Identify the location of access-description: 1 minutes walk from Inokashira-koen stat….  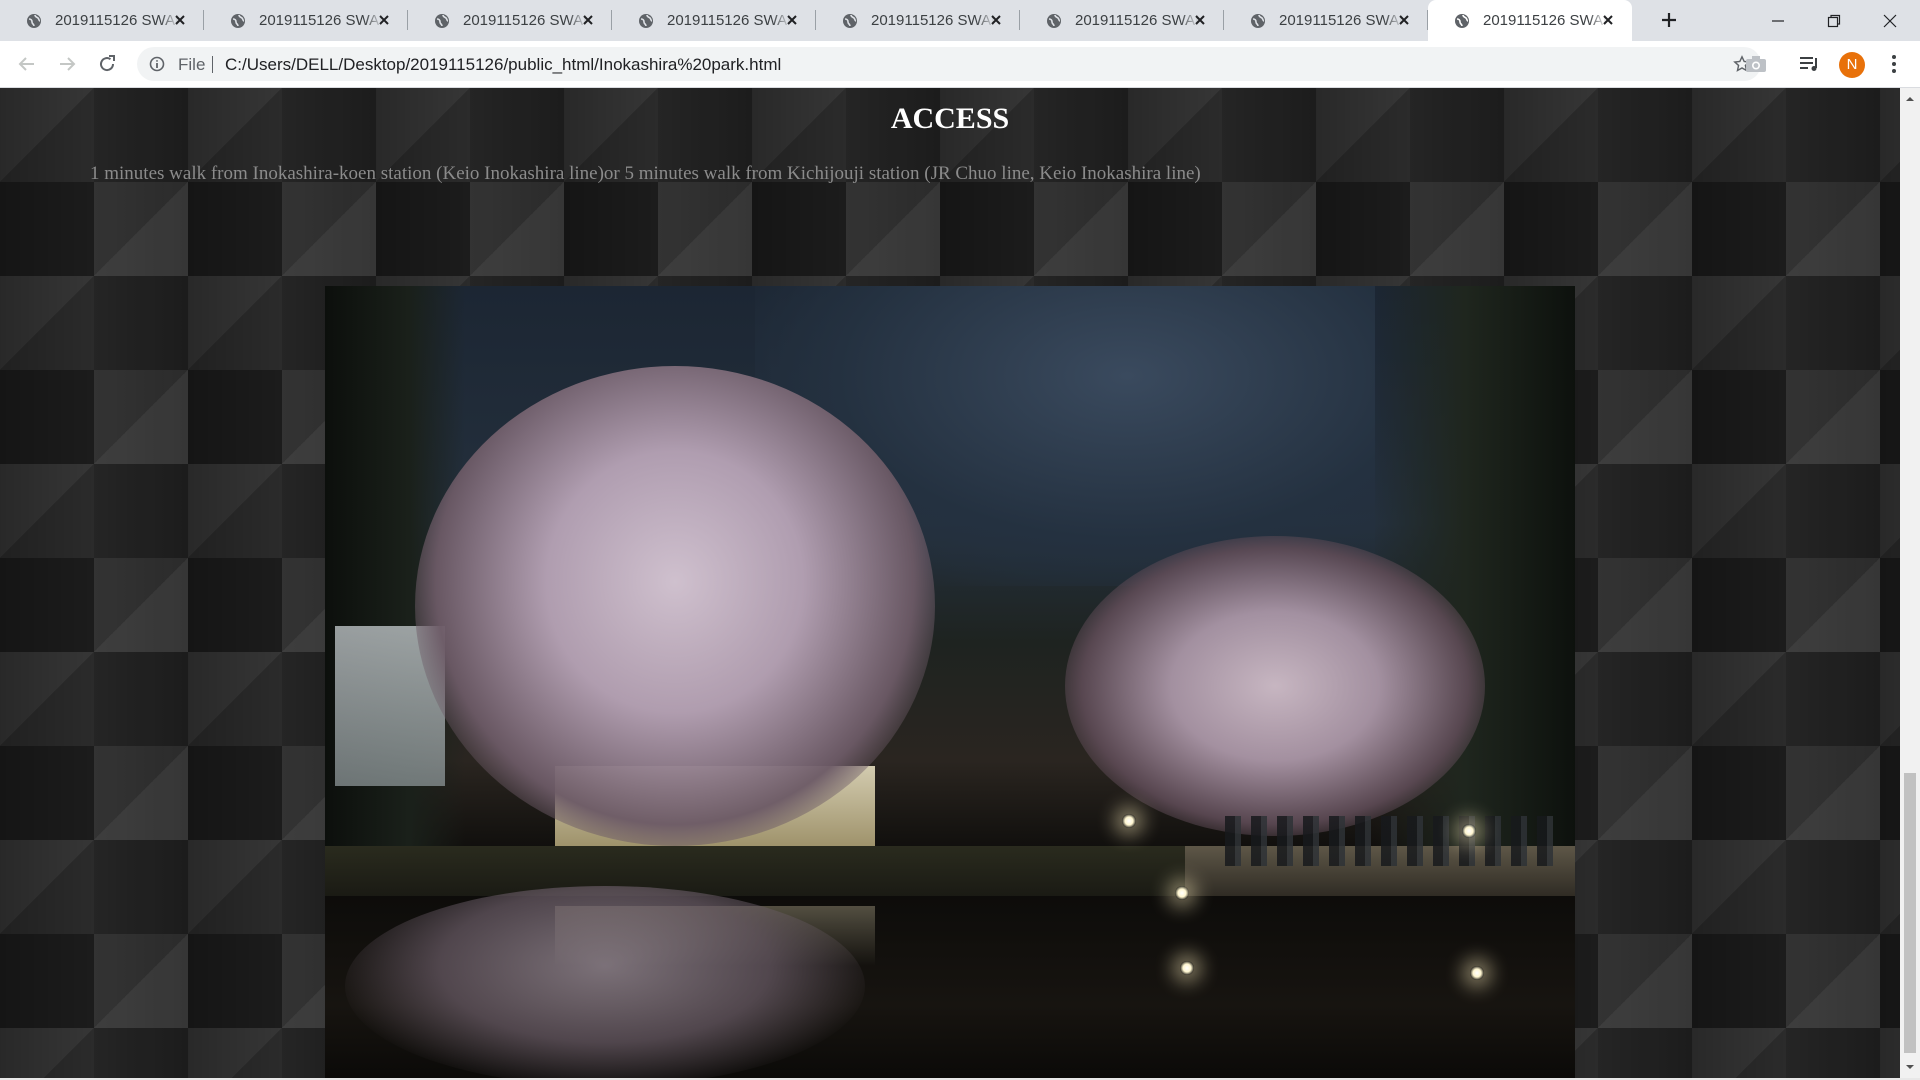
(645, 173).